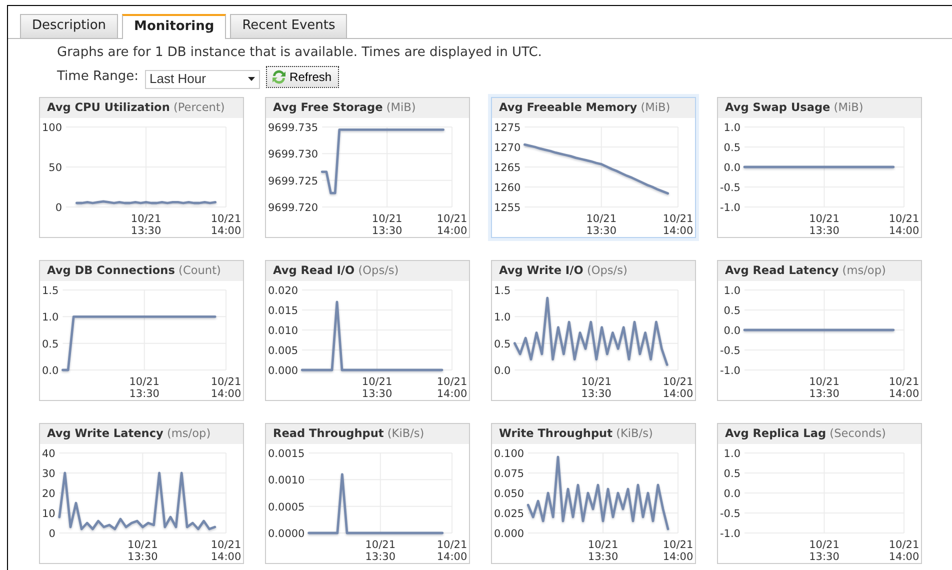 This screenshot has width=952, height=570. What do you see at coordinates (202, 79) in the screenshot?
I see `time-range-select: Last Hour` at bounding box center [202, 79].